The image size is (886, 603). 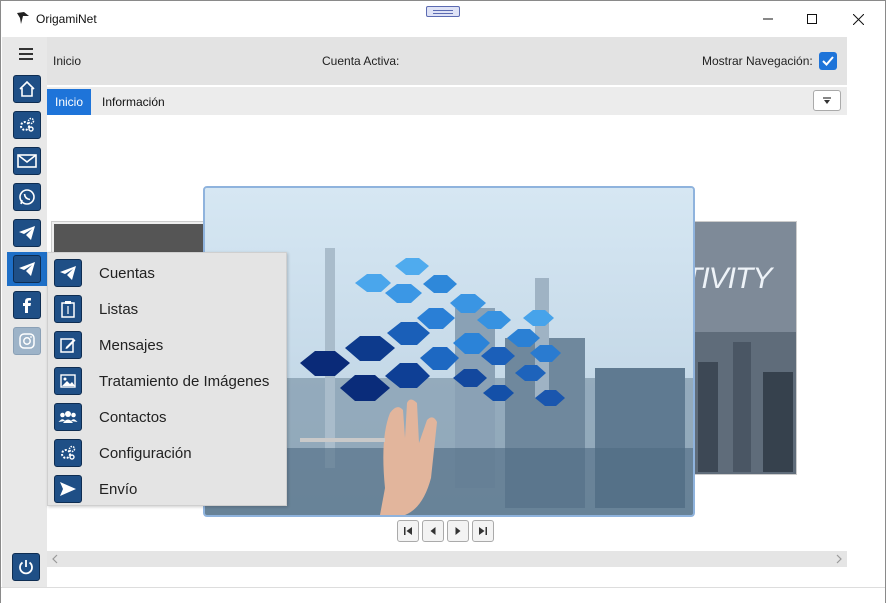 I want to click on menu-item-label: Envío, so click(x=118, y=489).